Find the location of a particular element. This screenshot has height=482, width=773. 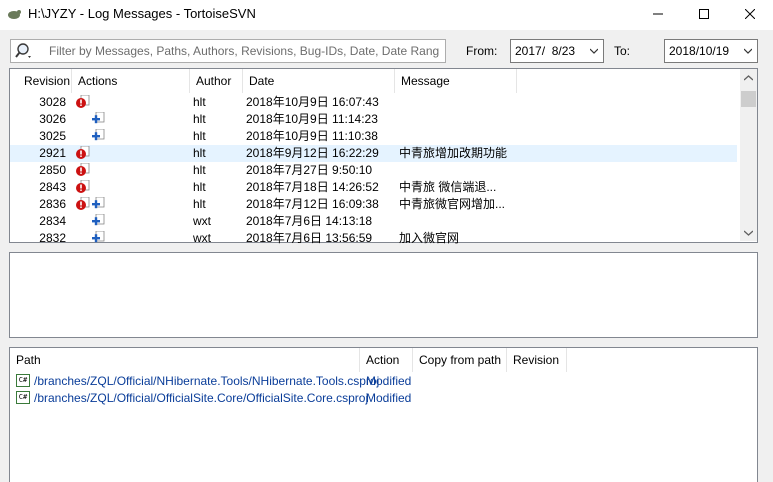

row-revision: 2843 is located at coordinates (52, 187).